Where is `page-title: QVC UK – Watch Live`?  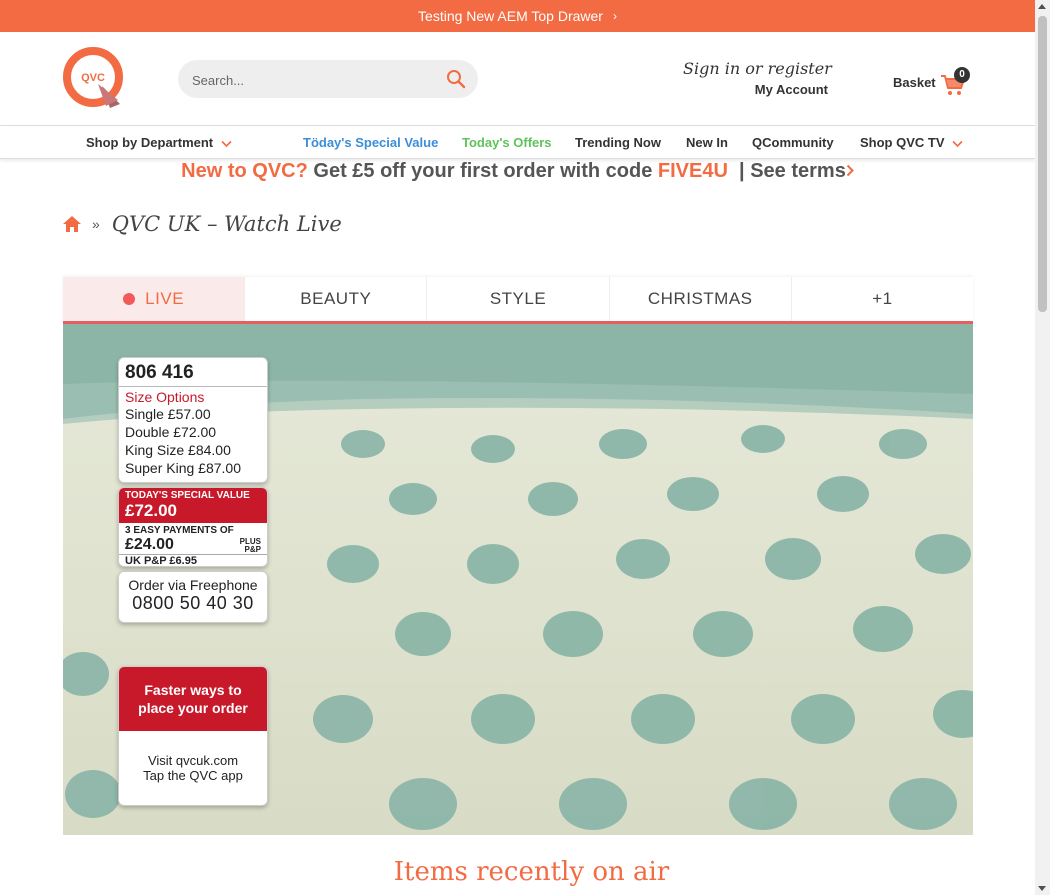 page-title: QVC UK – Watch Live is located at coordinates (226, 224).